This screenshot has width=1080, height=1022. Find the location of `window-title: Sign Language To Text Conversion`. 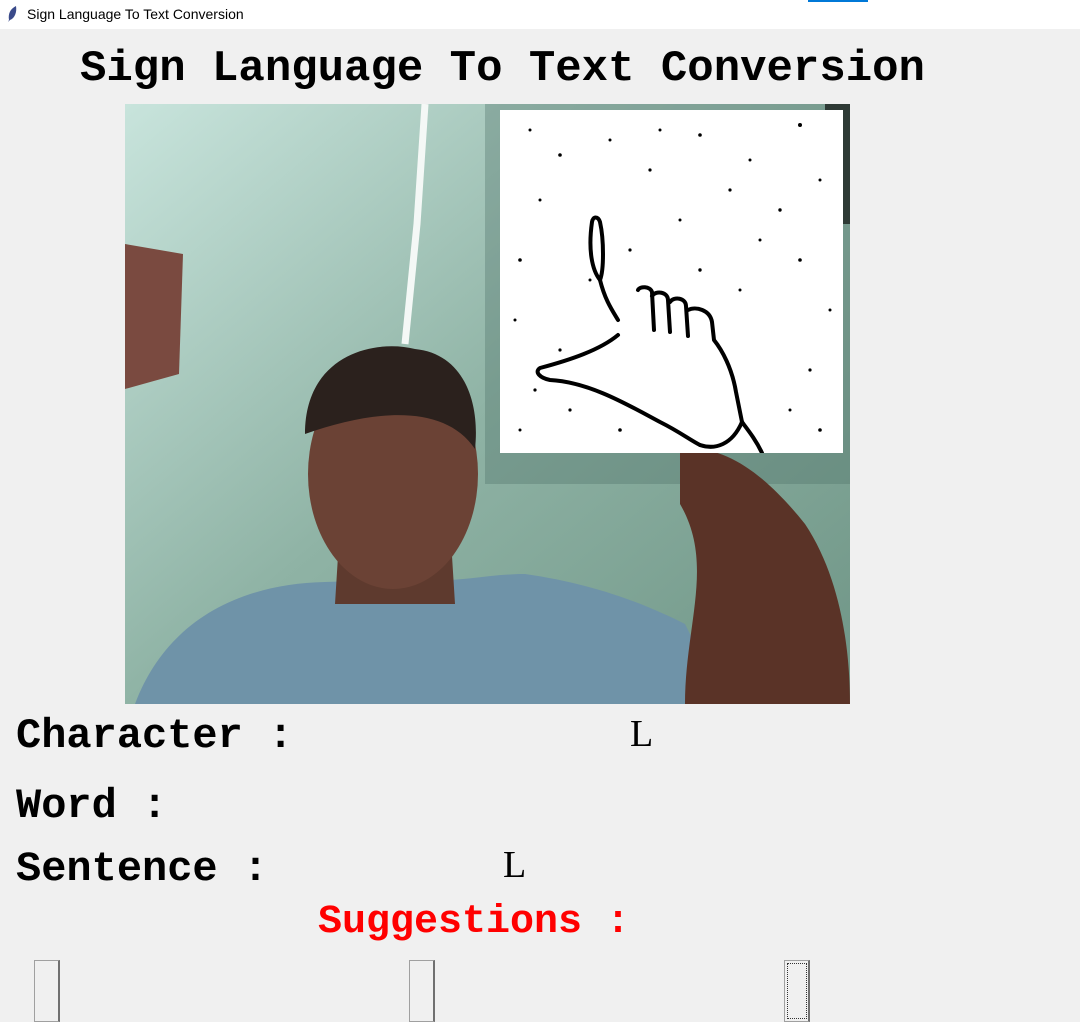

window-title: Sign Language To Text Conversion is located at coordinates (135, 14).